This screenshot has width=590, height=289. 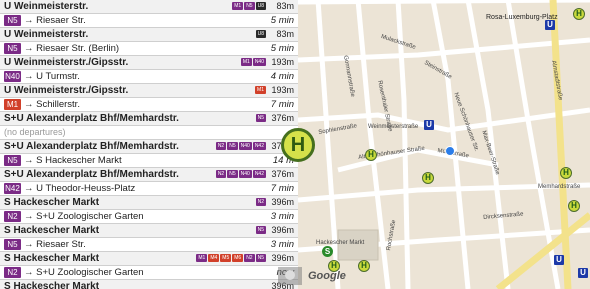 What do you see at coordinates (149, 273) in the screenshot?
I see `departure-row: N2→ S+U Zoologischer Gartennow` at bounding box center [149, 273].